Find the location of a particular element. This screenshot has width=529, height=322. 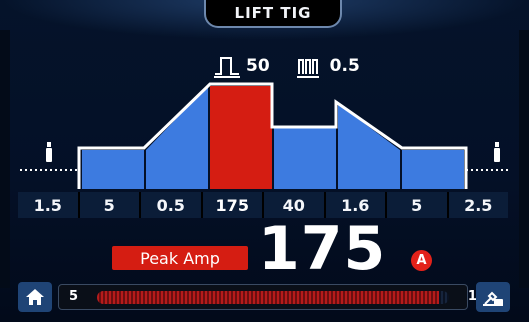

segment-base-amp is located at coordinates (305, 158).